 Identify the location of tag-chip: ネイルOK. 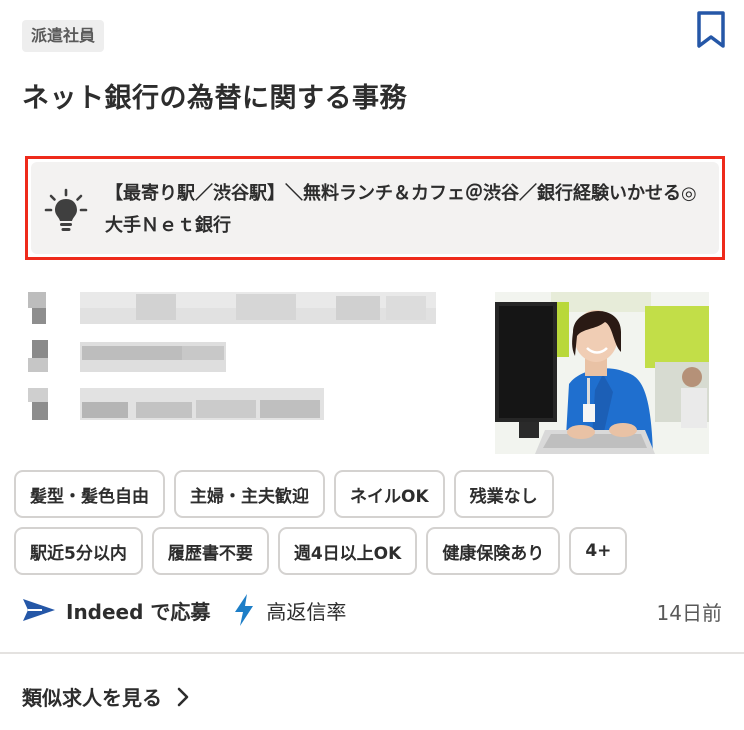
(389, 494).